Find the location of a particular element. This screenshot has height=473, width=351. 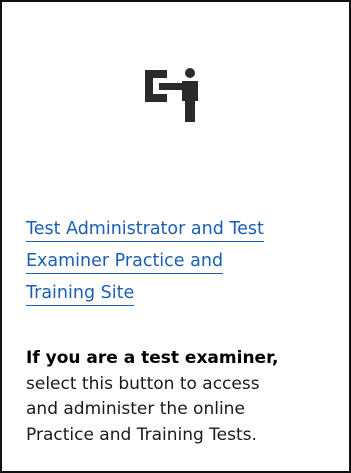

link-line-2: Examiner Practice and is located at coordinates (125, 261).